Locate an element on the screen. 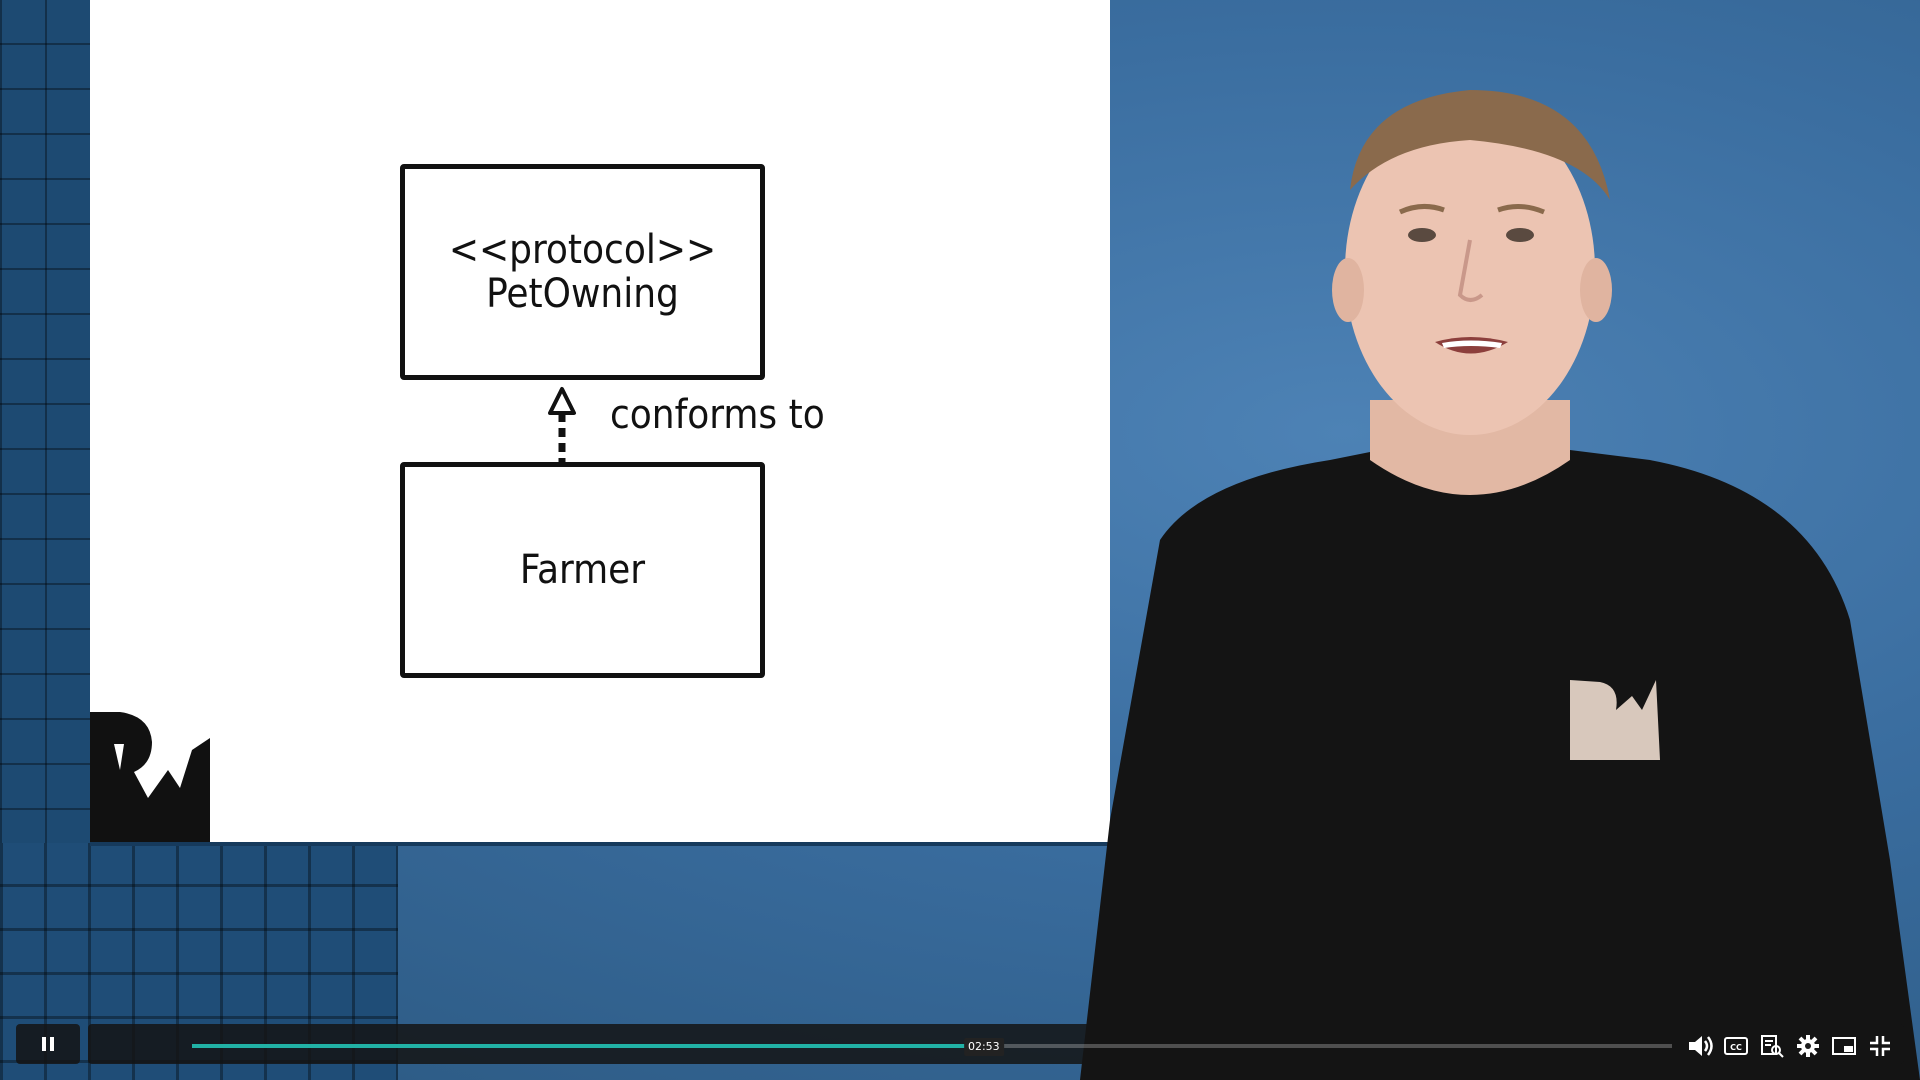  protocol-stereotype: <<protocol>> is located at coordinates (582, 250).